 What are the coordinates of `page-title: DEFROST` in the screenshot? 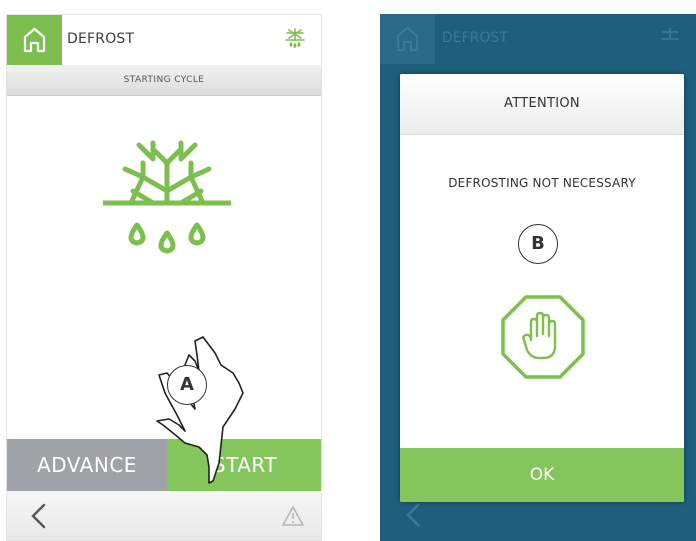 It's located at (101, 39).